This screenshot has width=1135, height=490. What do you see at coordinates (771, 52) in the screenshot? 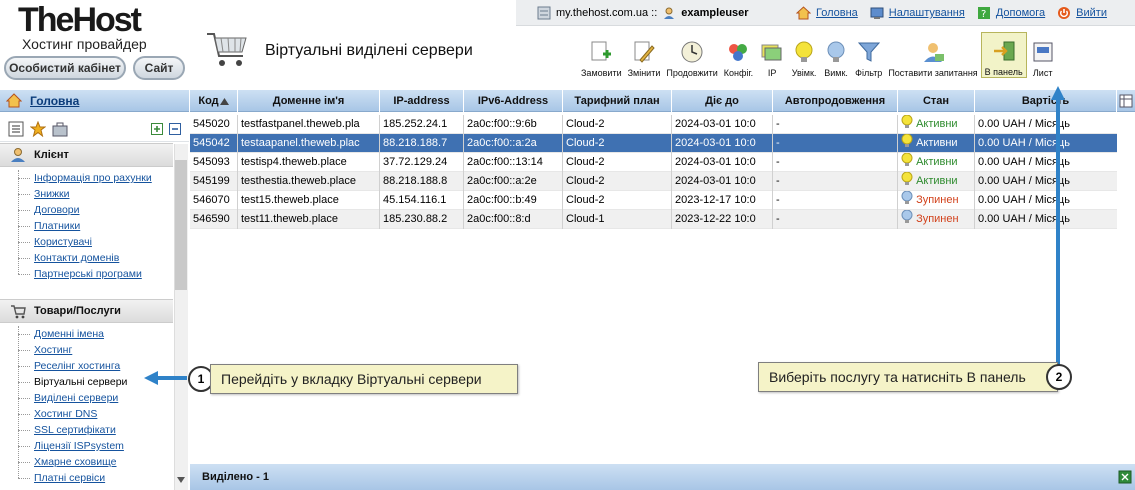
I see `ip-icon` at bounding box center [771, 52].